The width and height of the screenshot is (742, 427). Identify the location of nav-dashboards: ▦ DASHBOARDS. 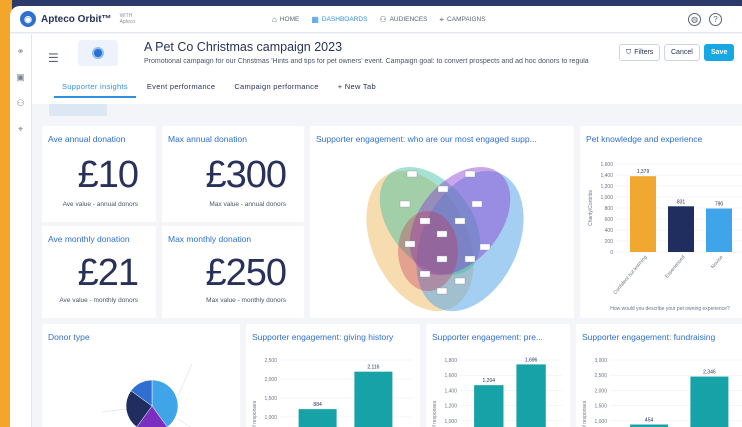
(339, 19).